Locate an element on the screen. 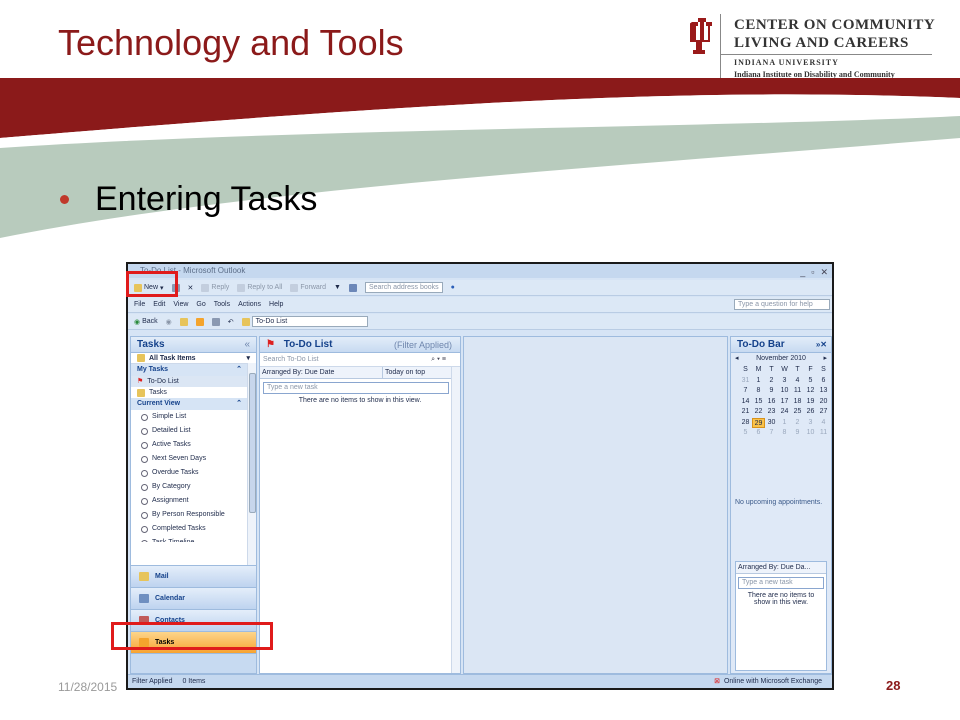 This screenshot has height=720, width=960. nav-button-mail: Mail is located at coordinates (193, 576).